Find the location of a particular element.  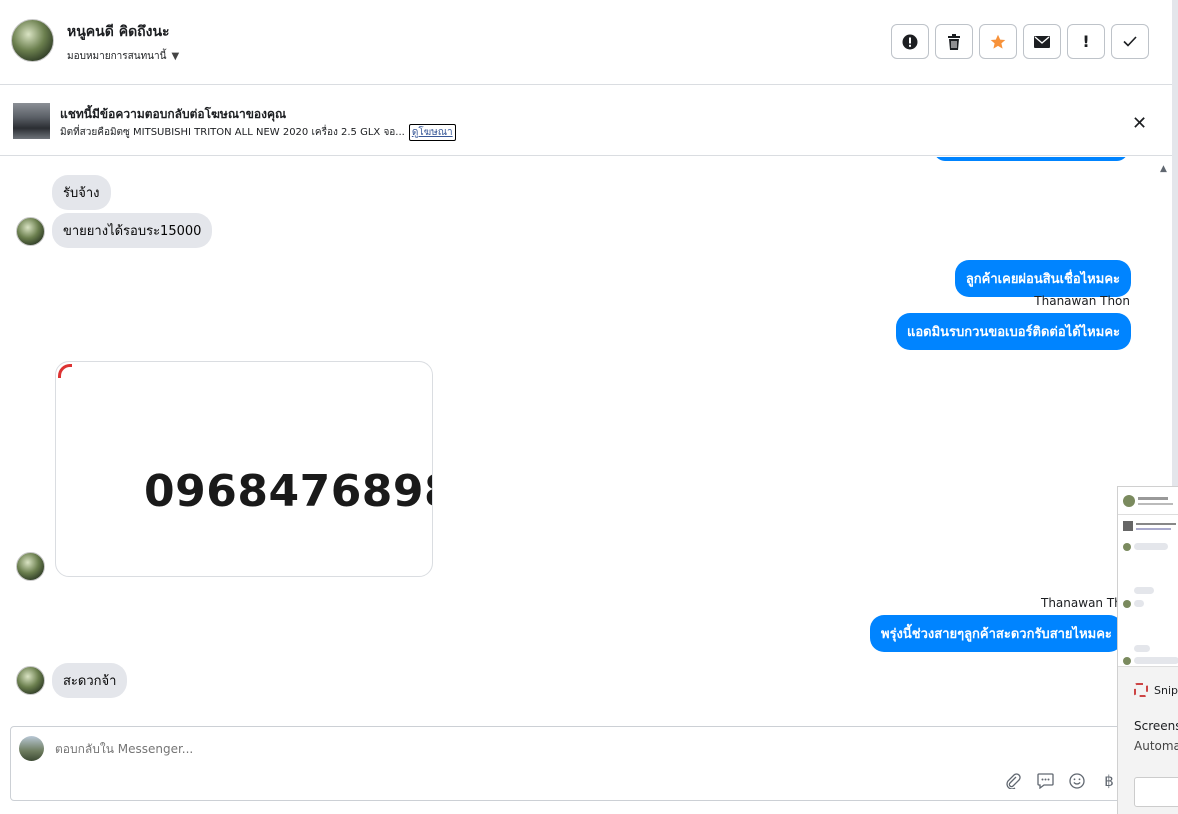

star-icon is located at coordinates (998, 41).